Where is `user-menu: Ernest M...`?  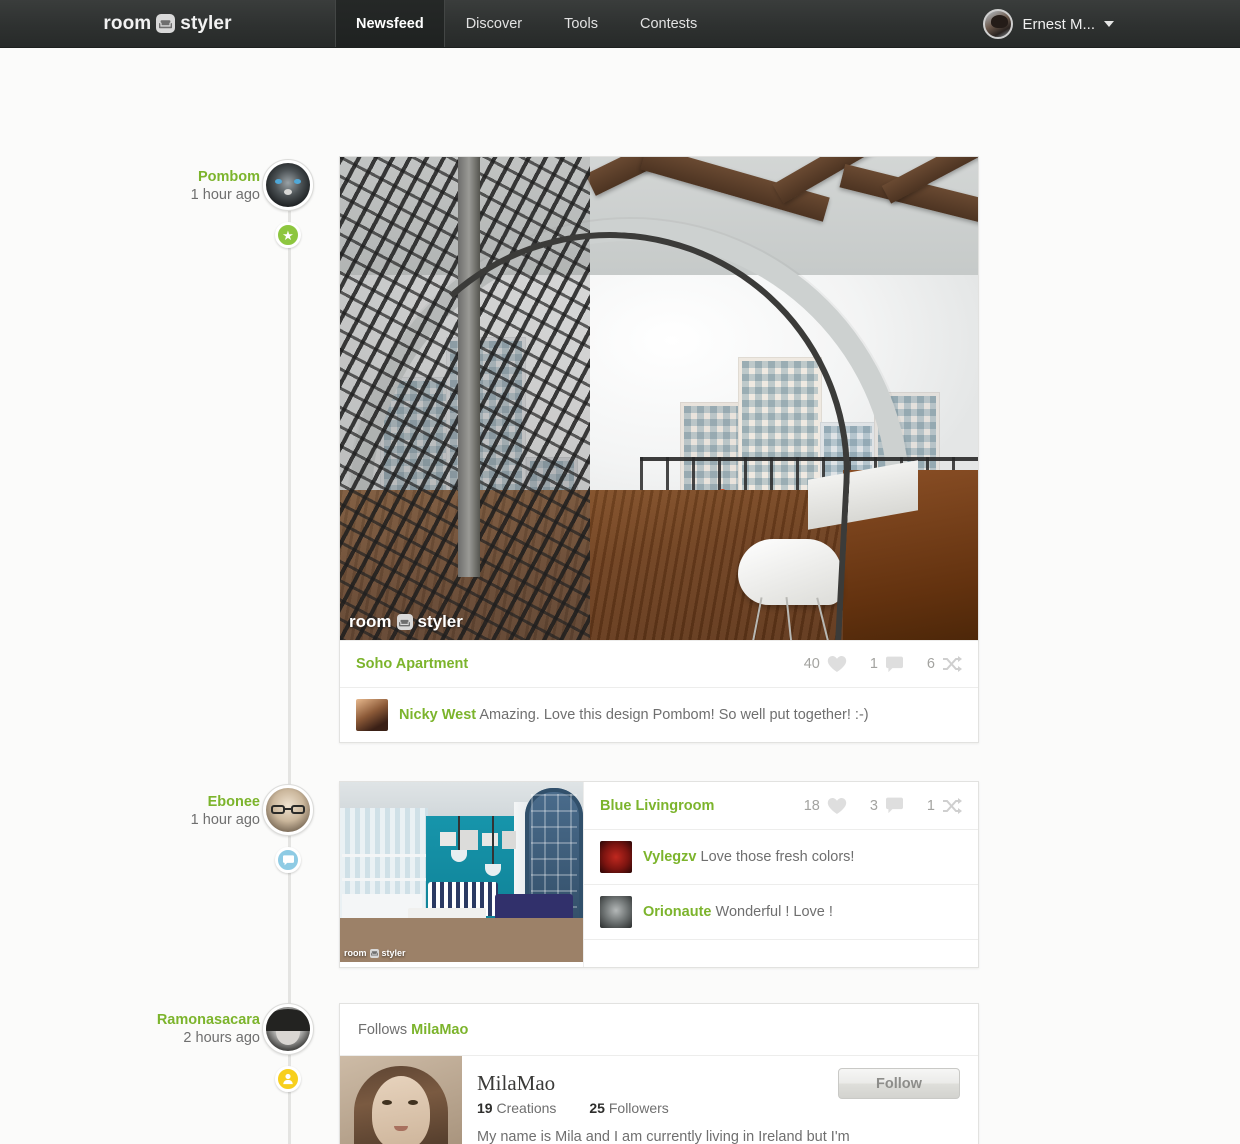 user-menu: Ernest M... is located at coordinates (1048, 24).